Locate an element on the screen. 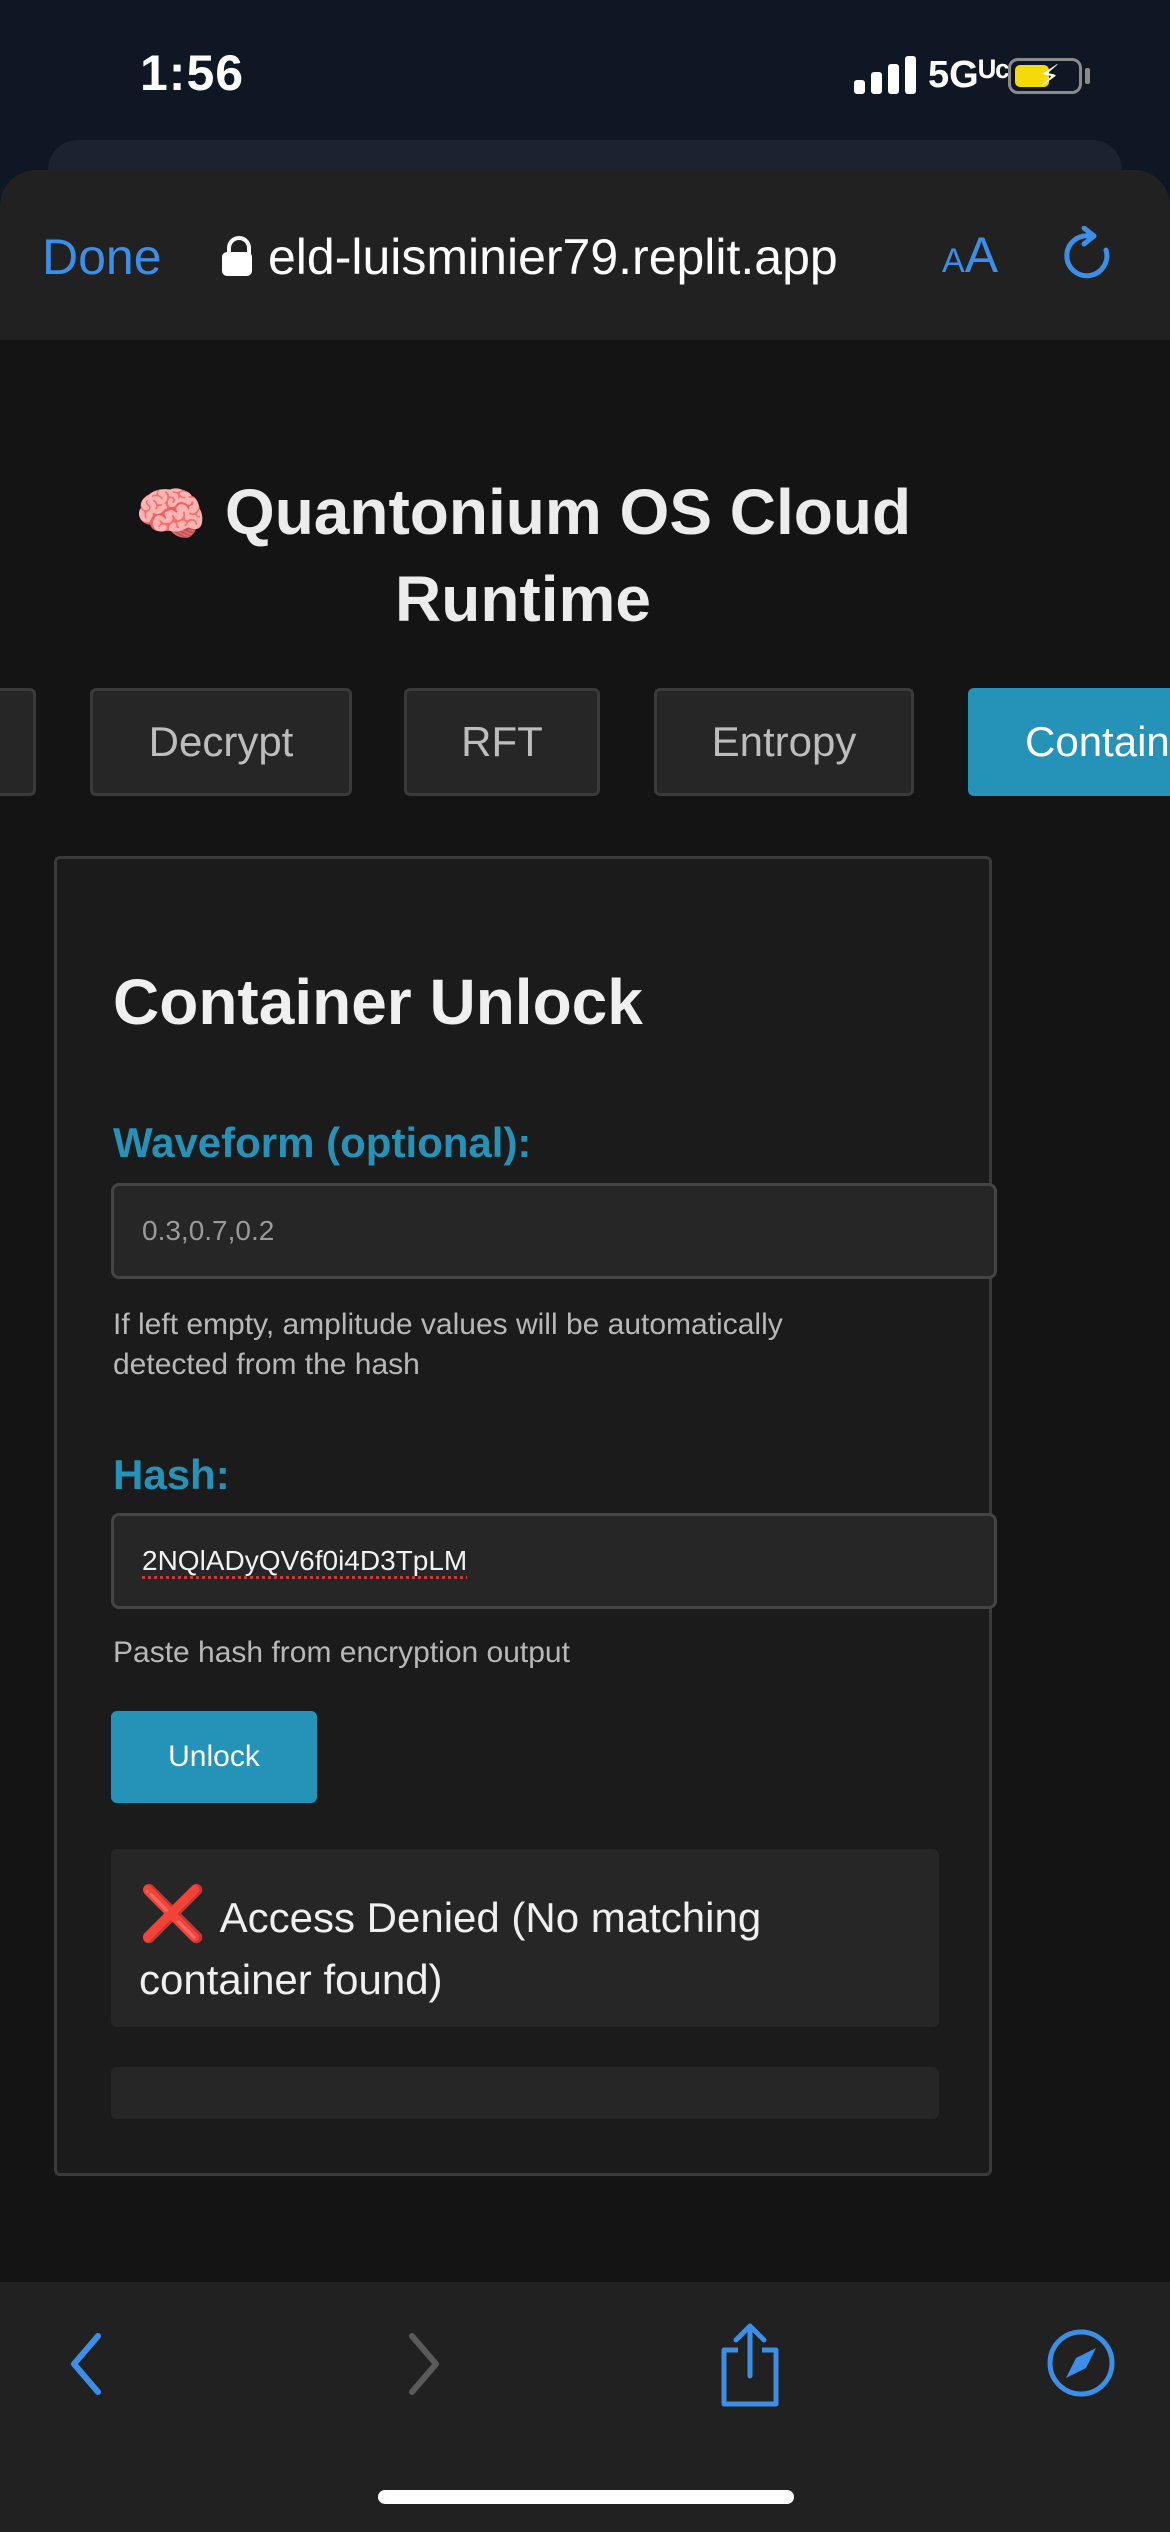 This screenshot has width=1170, height=2532. url-field: eld-luisminier79.replit.app is located at coordinates (553, 257).